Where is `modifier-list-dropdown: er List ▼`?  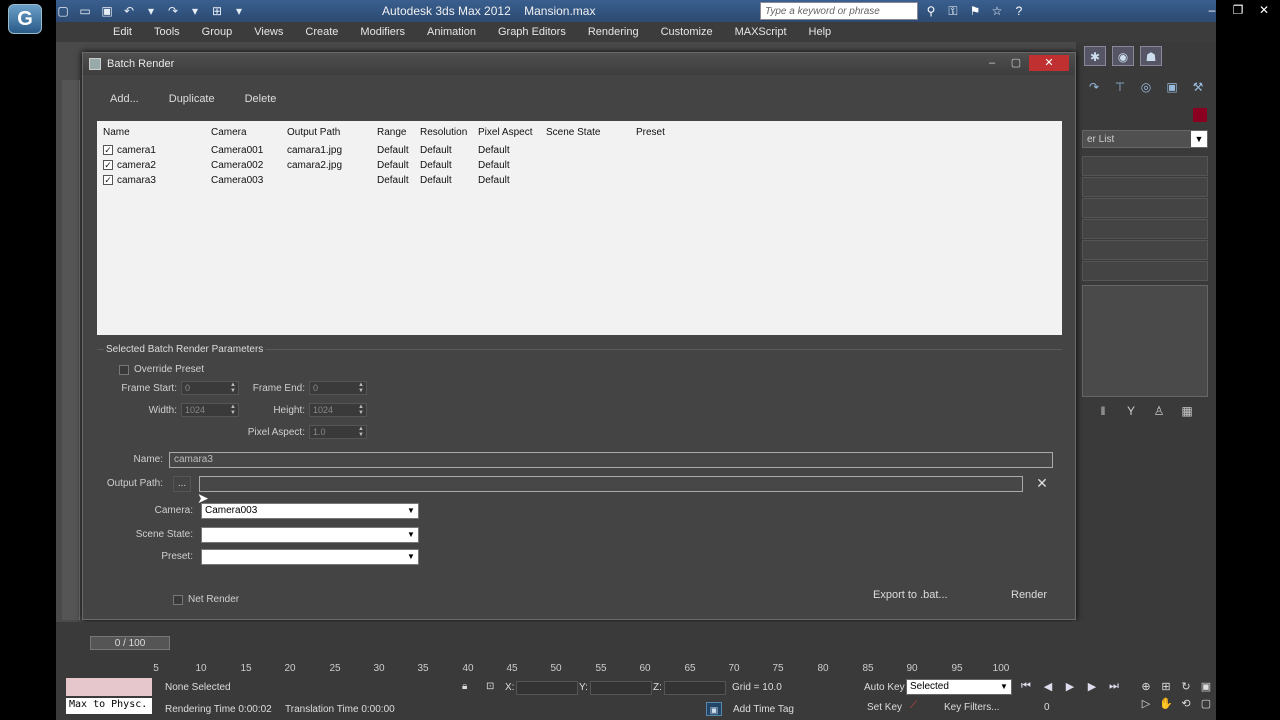 modifier-list-dropdown: er List ▼ is located at coordinates (1145, 139).